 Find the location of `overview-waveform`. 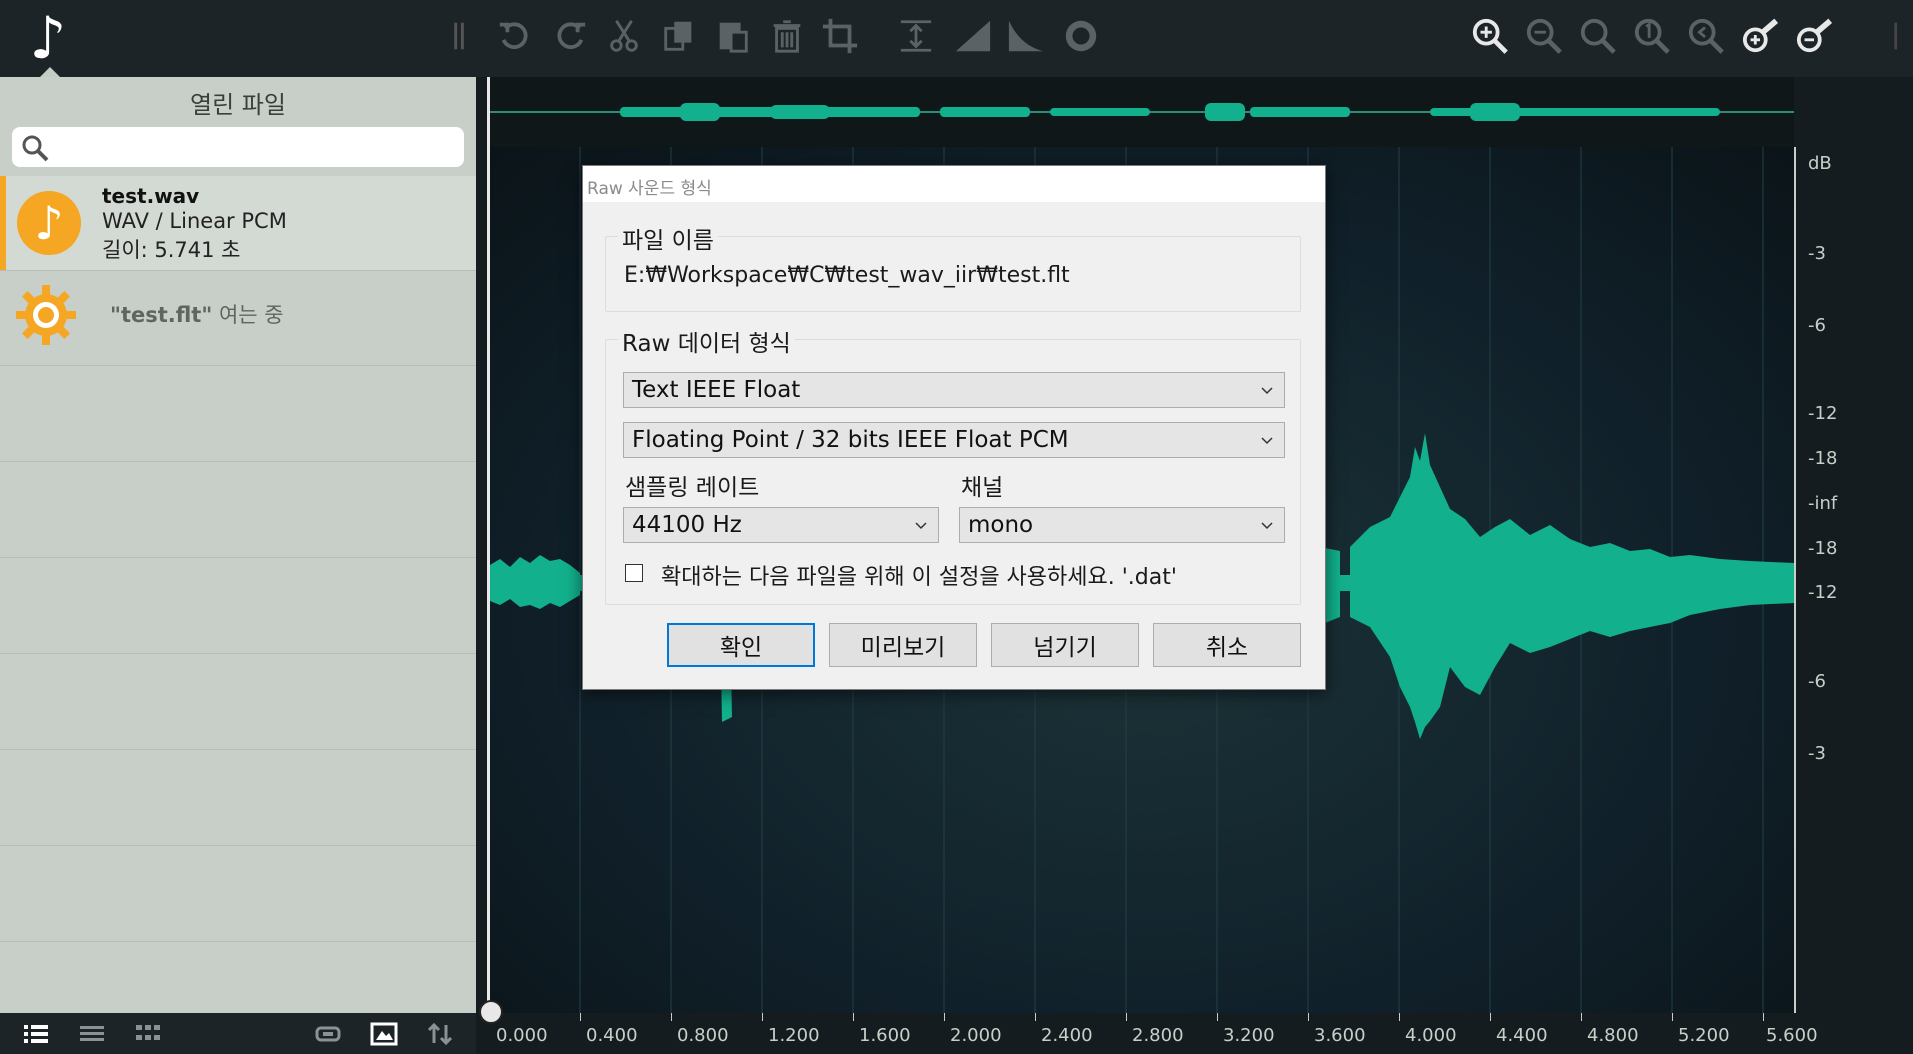

overview-waveform is located at coordinates (1142, 112).